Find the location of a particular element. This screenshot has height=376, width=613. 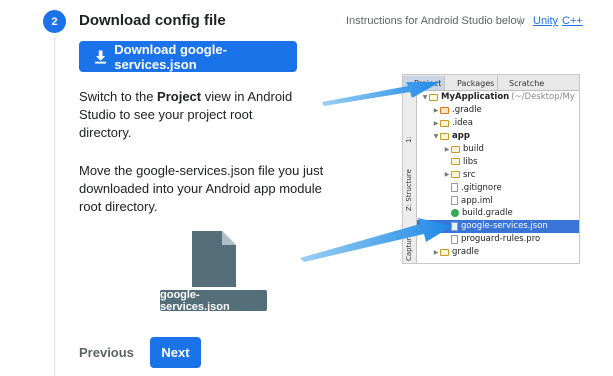

tree-item: ▼ MyApplication (~/Desktop/My is located at coordinates (498, 97).